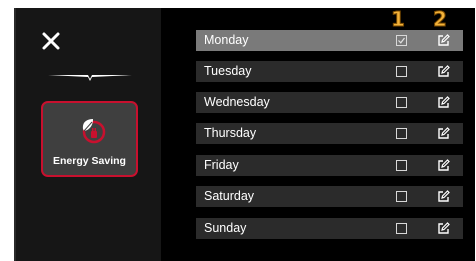  I want to click on close-button, so click(51, 41).